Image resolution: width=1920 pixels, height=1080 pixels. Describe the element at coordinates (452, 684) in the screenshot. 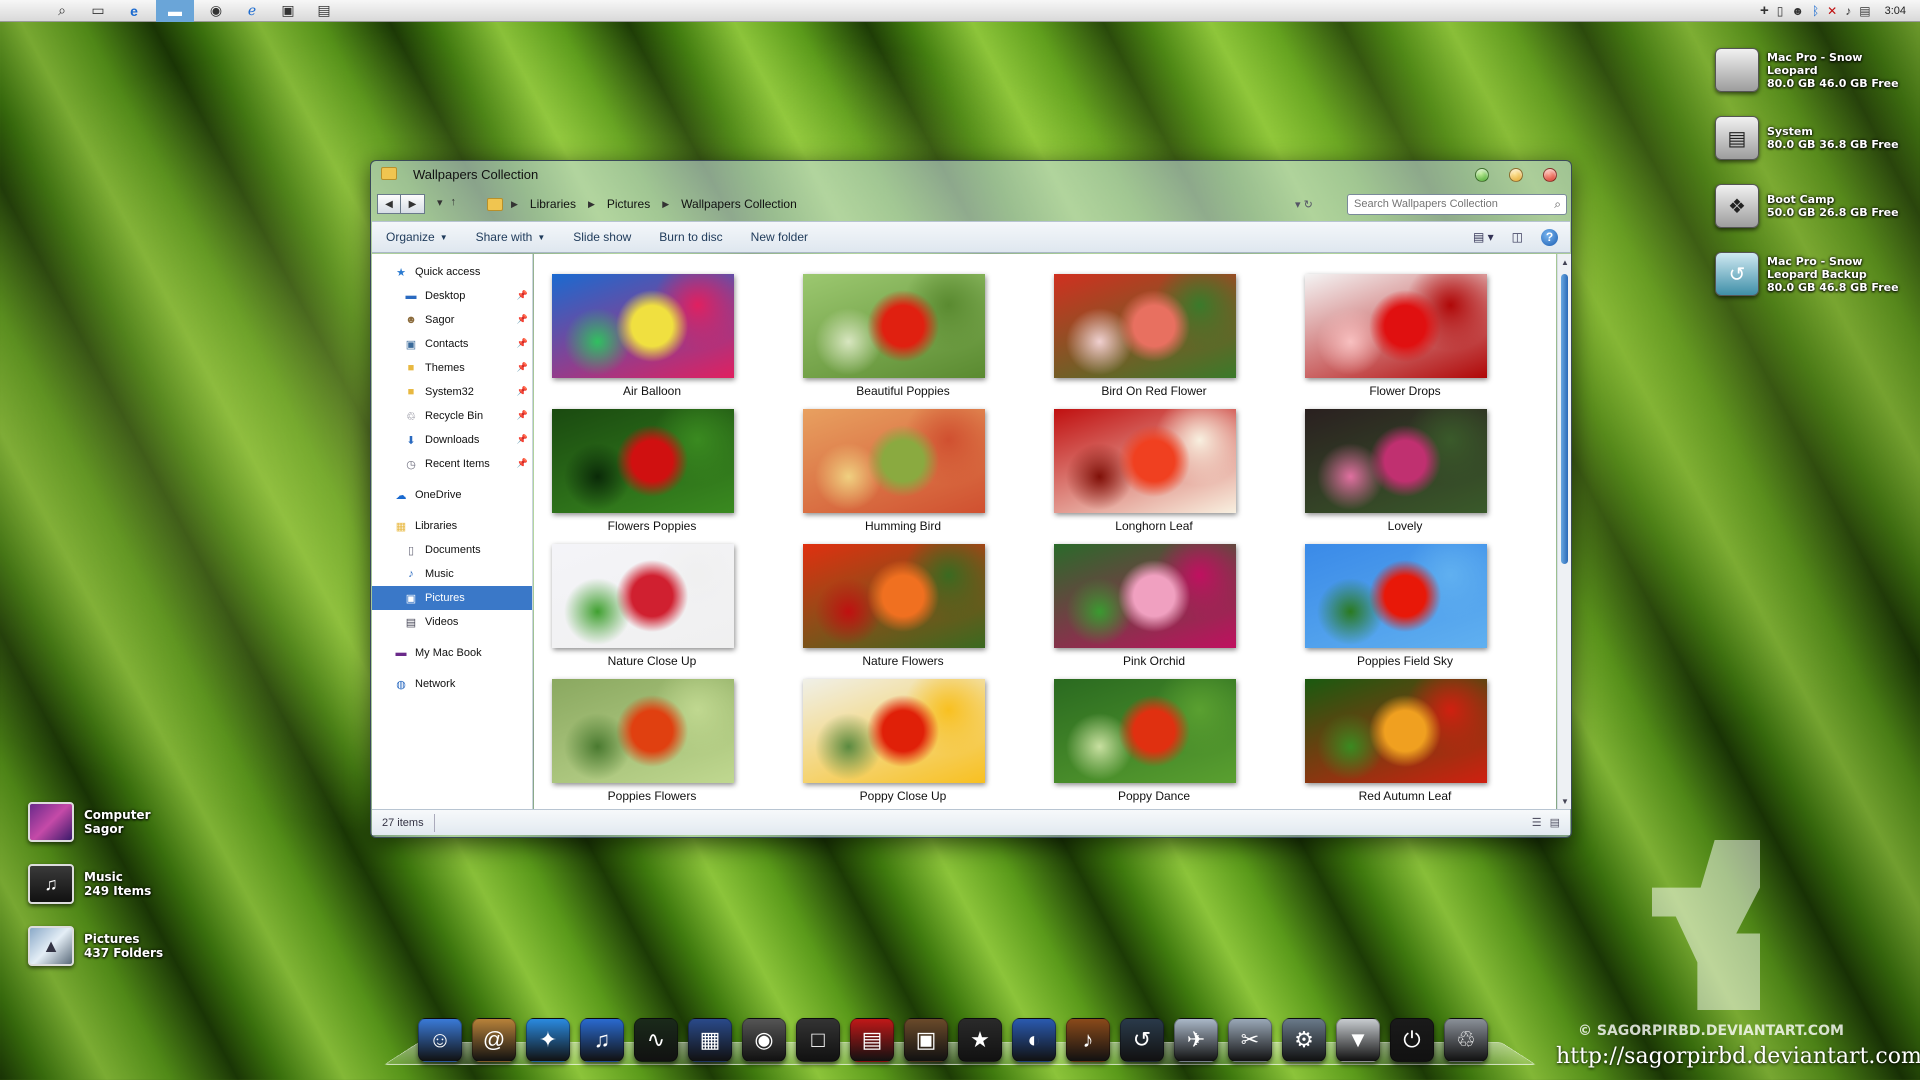

I see `nav-network: ◍ Network` at that location.